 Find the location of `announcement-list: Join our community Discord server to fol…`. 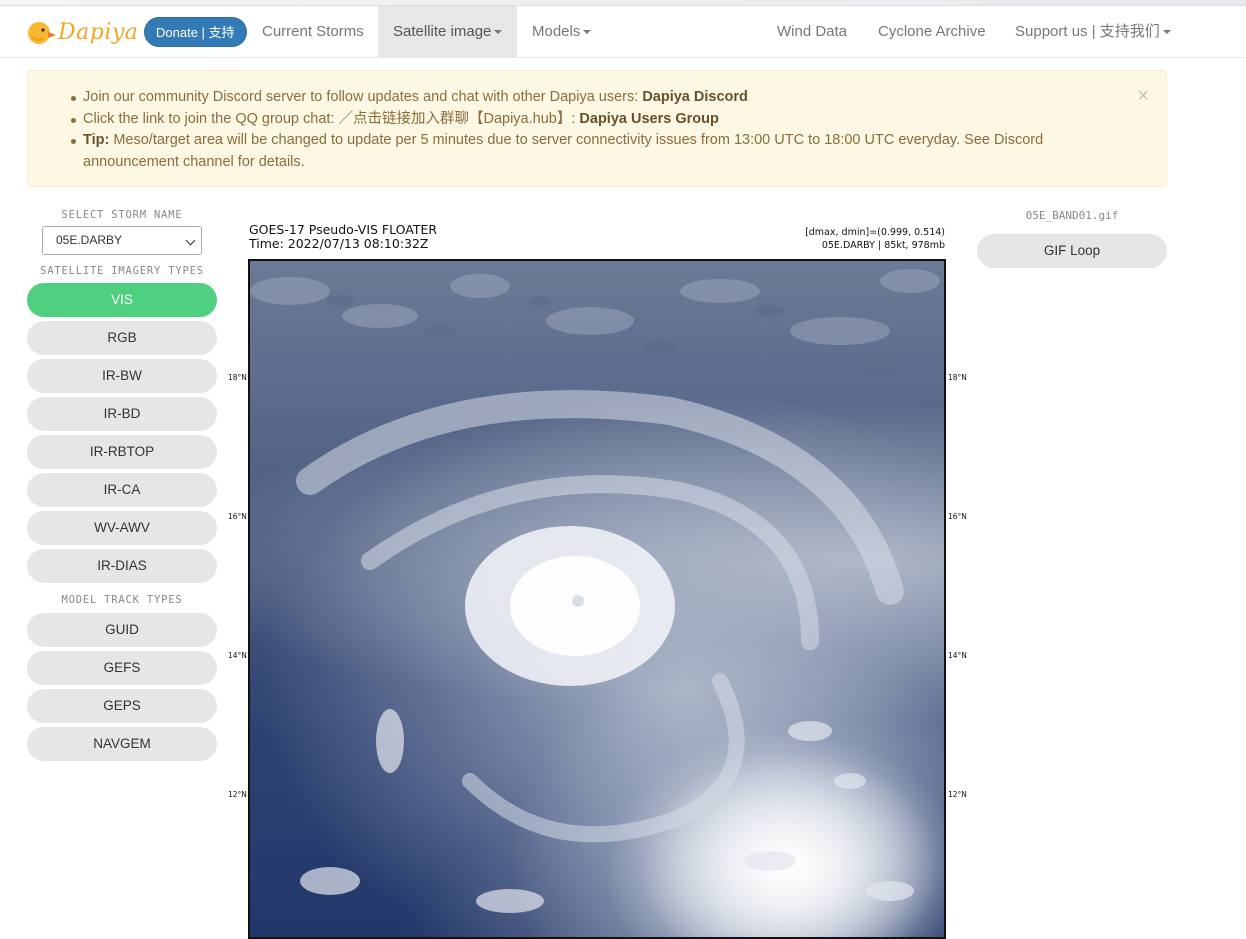

announcement-list: Join our community Discord server to fol… is located at coordinates (597, 130).